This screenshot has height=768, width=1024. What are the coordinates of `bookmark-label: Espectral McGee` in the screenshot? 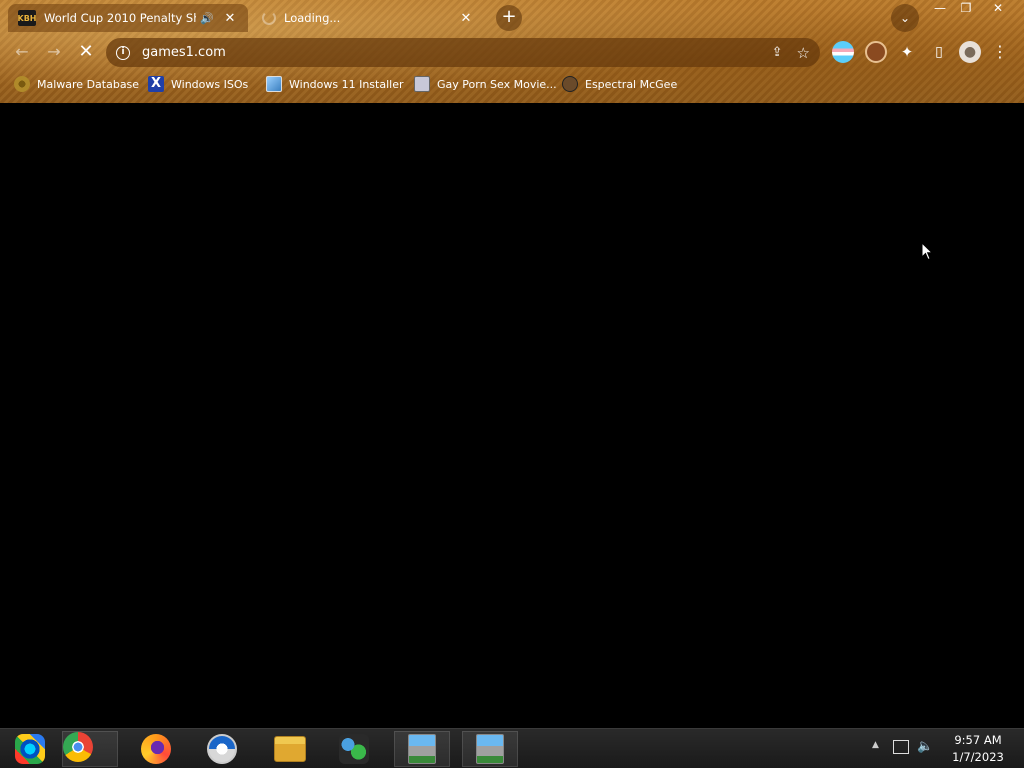 It's located at (631, 84).